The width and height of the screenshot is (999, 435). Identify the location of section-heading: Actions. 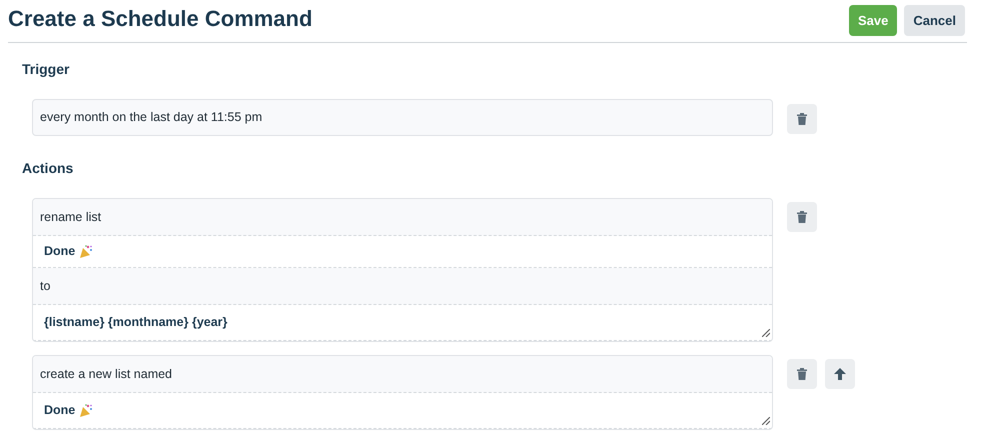
(48, 168).